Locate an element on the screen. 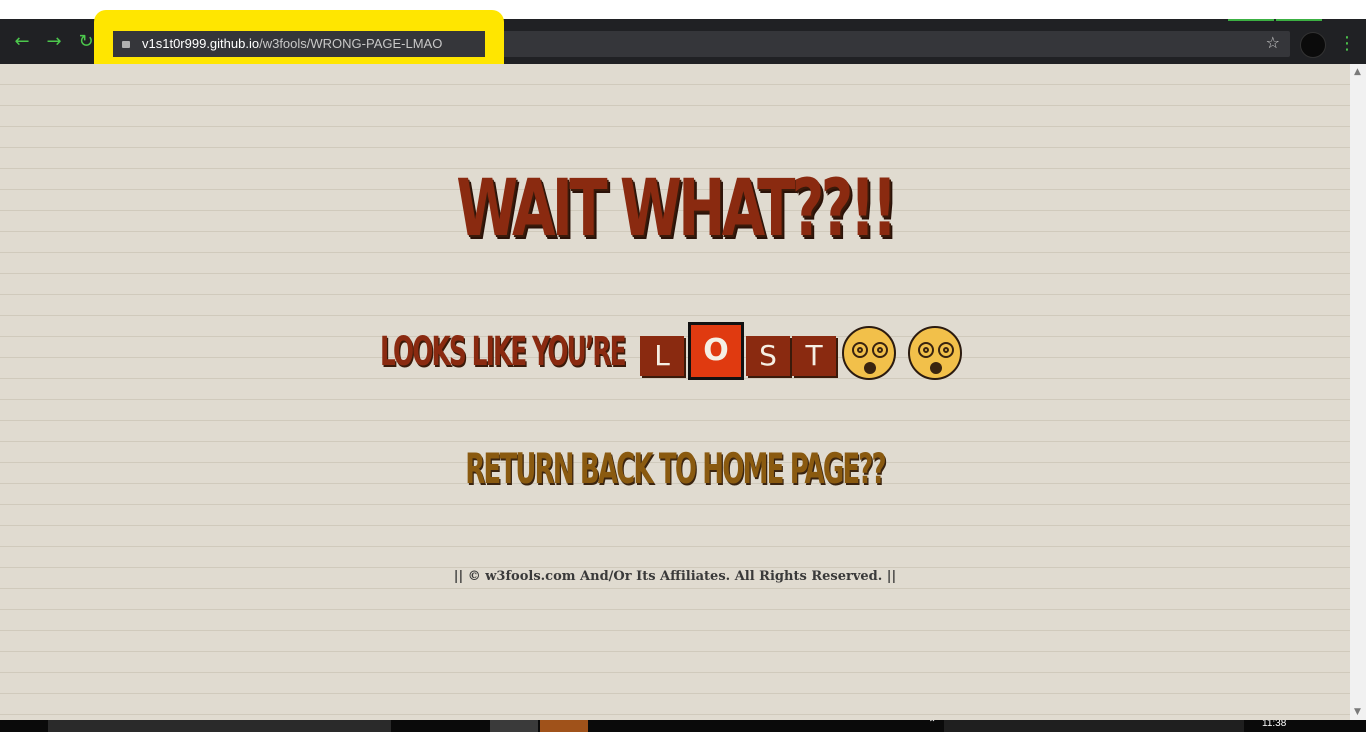 The image size is (1366, 732). taskbar-clock: 11:38 is located at coordinates (1274, 724).